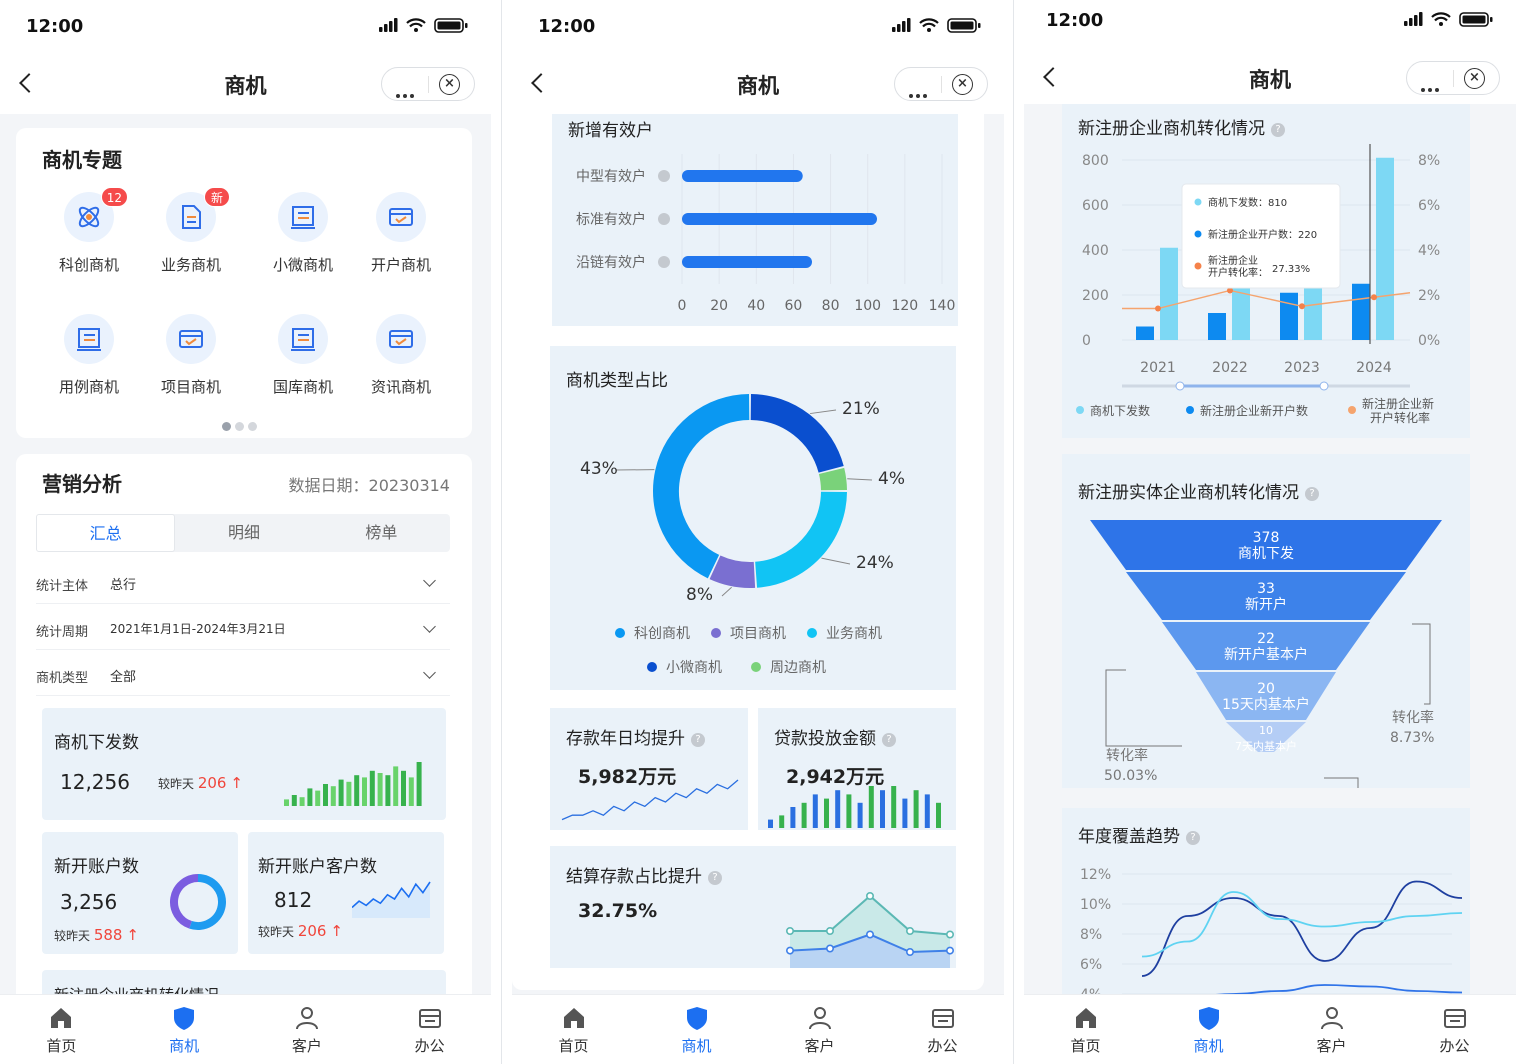 This screenshot has height=1064, width=1516. What do you see at coordinates (303, 233) in the screenshot?
I see `topic-2: 小微商机` at bounding box center [303, 233].